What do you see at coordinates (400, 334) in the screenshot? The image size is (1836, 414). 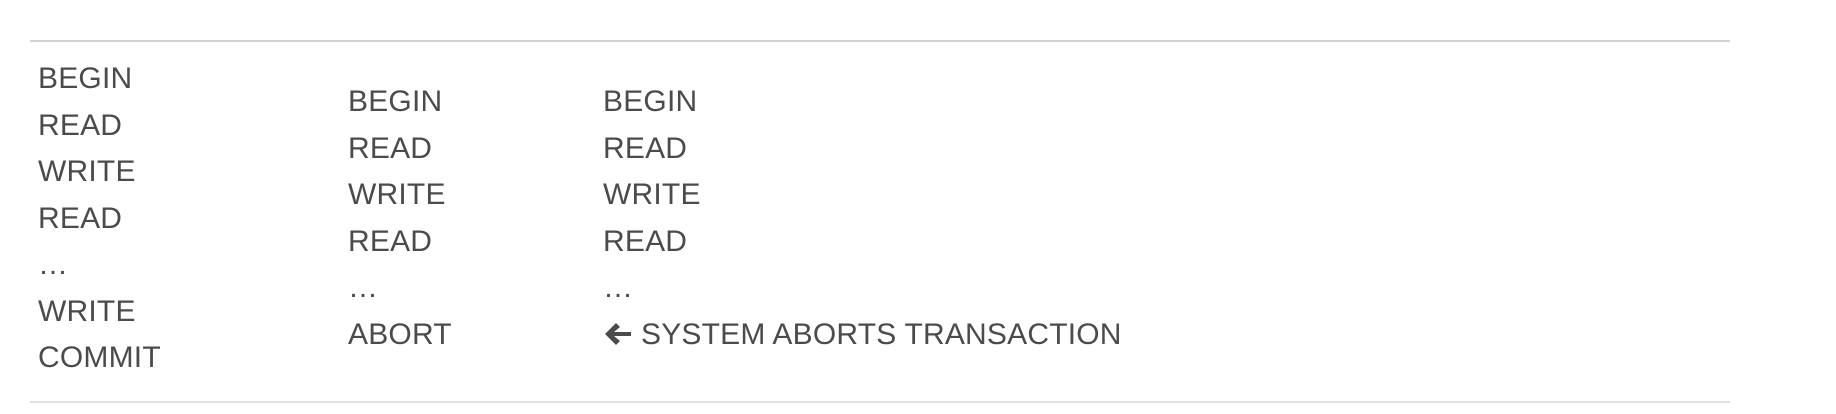 I see `statement-abort: ABORT` at bounding box center [400, 334].